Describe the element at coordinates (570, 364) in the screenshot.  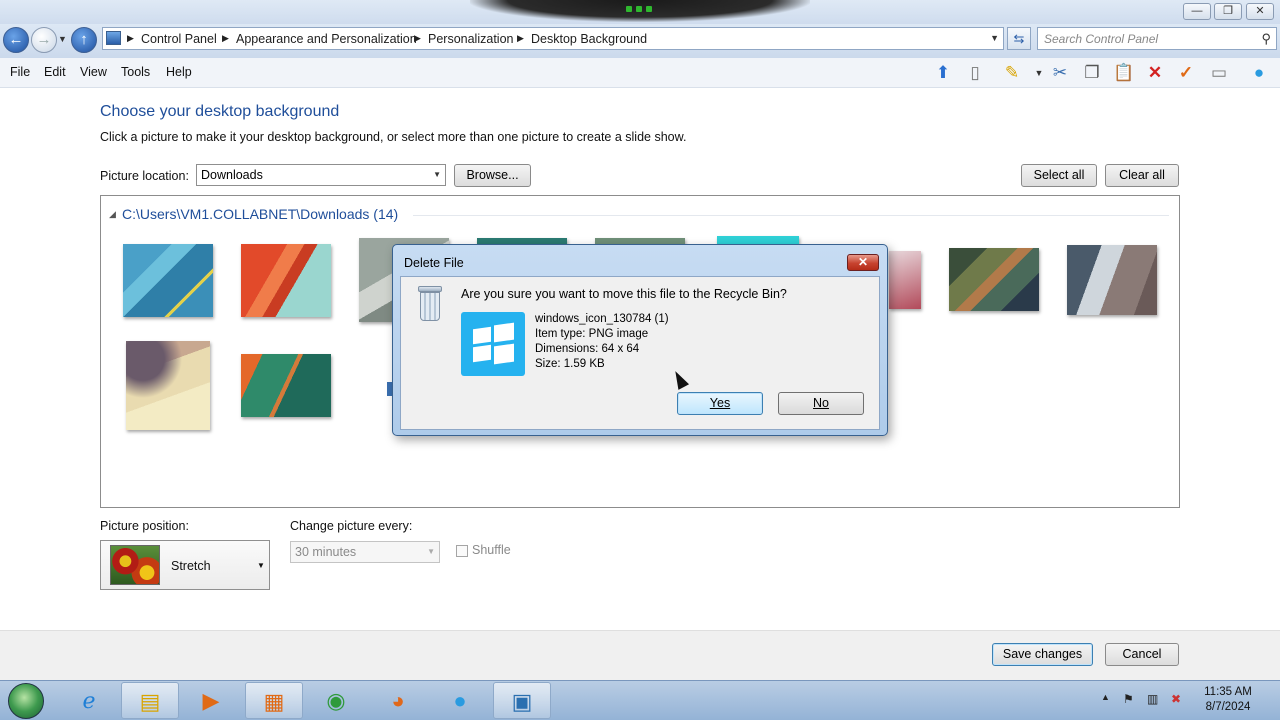
I see `file-size: Size: 1.59 KB` at that location.